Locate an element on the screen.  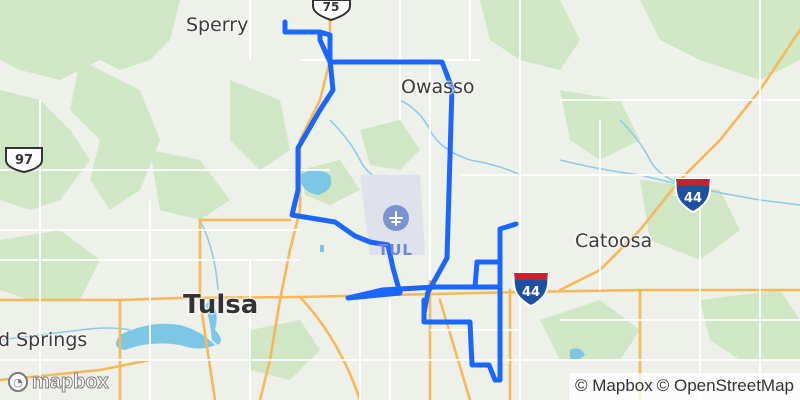
mapbox-logo: ◔ mapbox is located at coordinates (58, 382).